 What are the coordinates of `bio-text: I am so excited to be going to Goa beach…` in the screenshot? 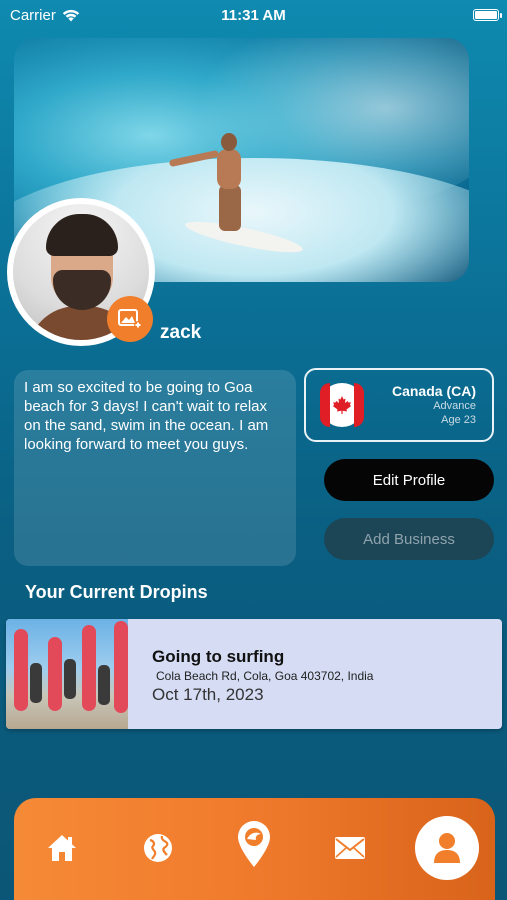 It's located at (155, 468).